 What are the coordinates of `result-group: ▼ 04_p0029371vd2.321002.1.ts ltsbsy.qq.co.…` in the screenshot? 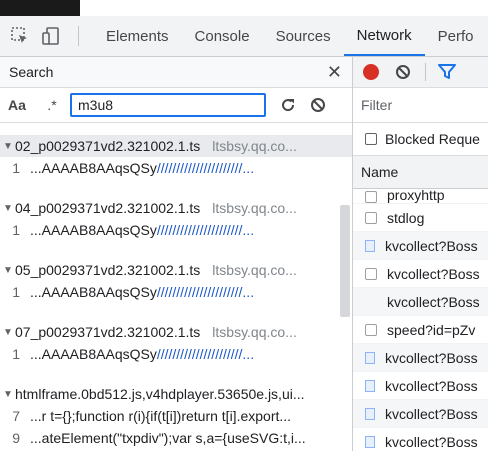 It's located at (176, 219).